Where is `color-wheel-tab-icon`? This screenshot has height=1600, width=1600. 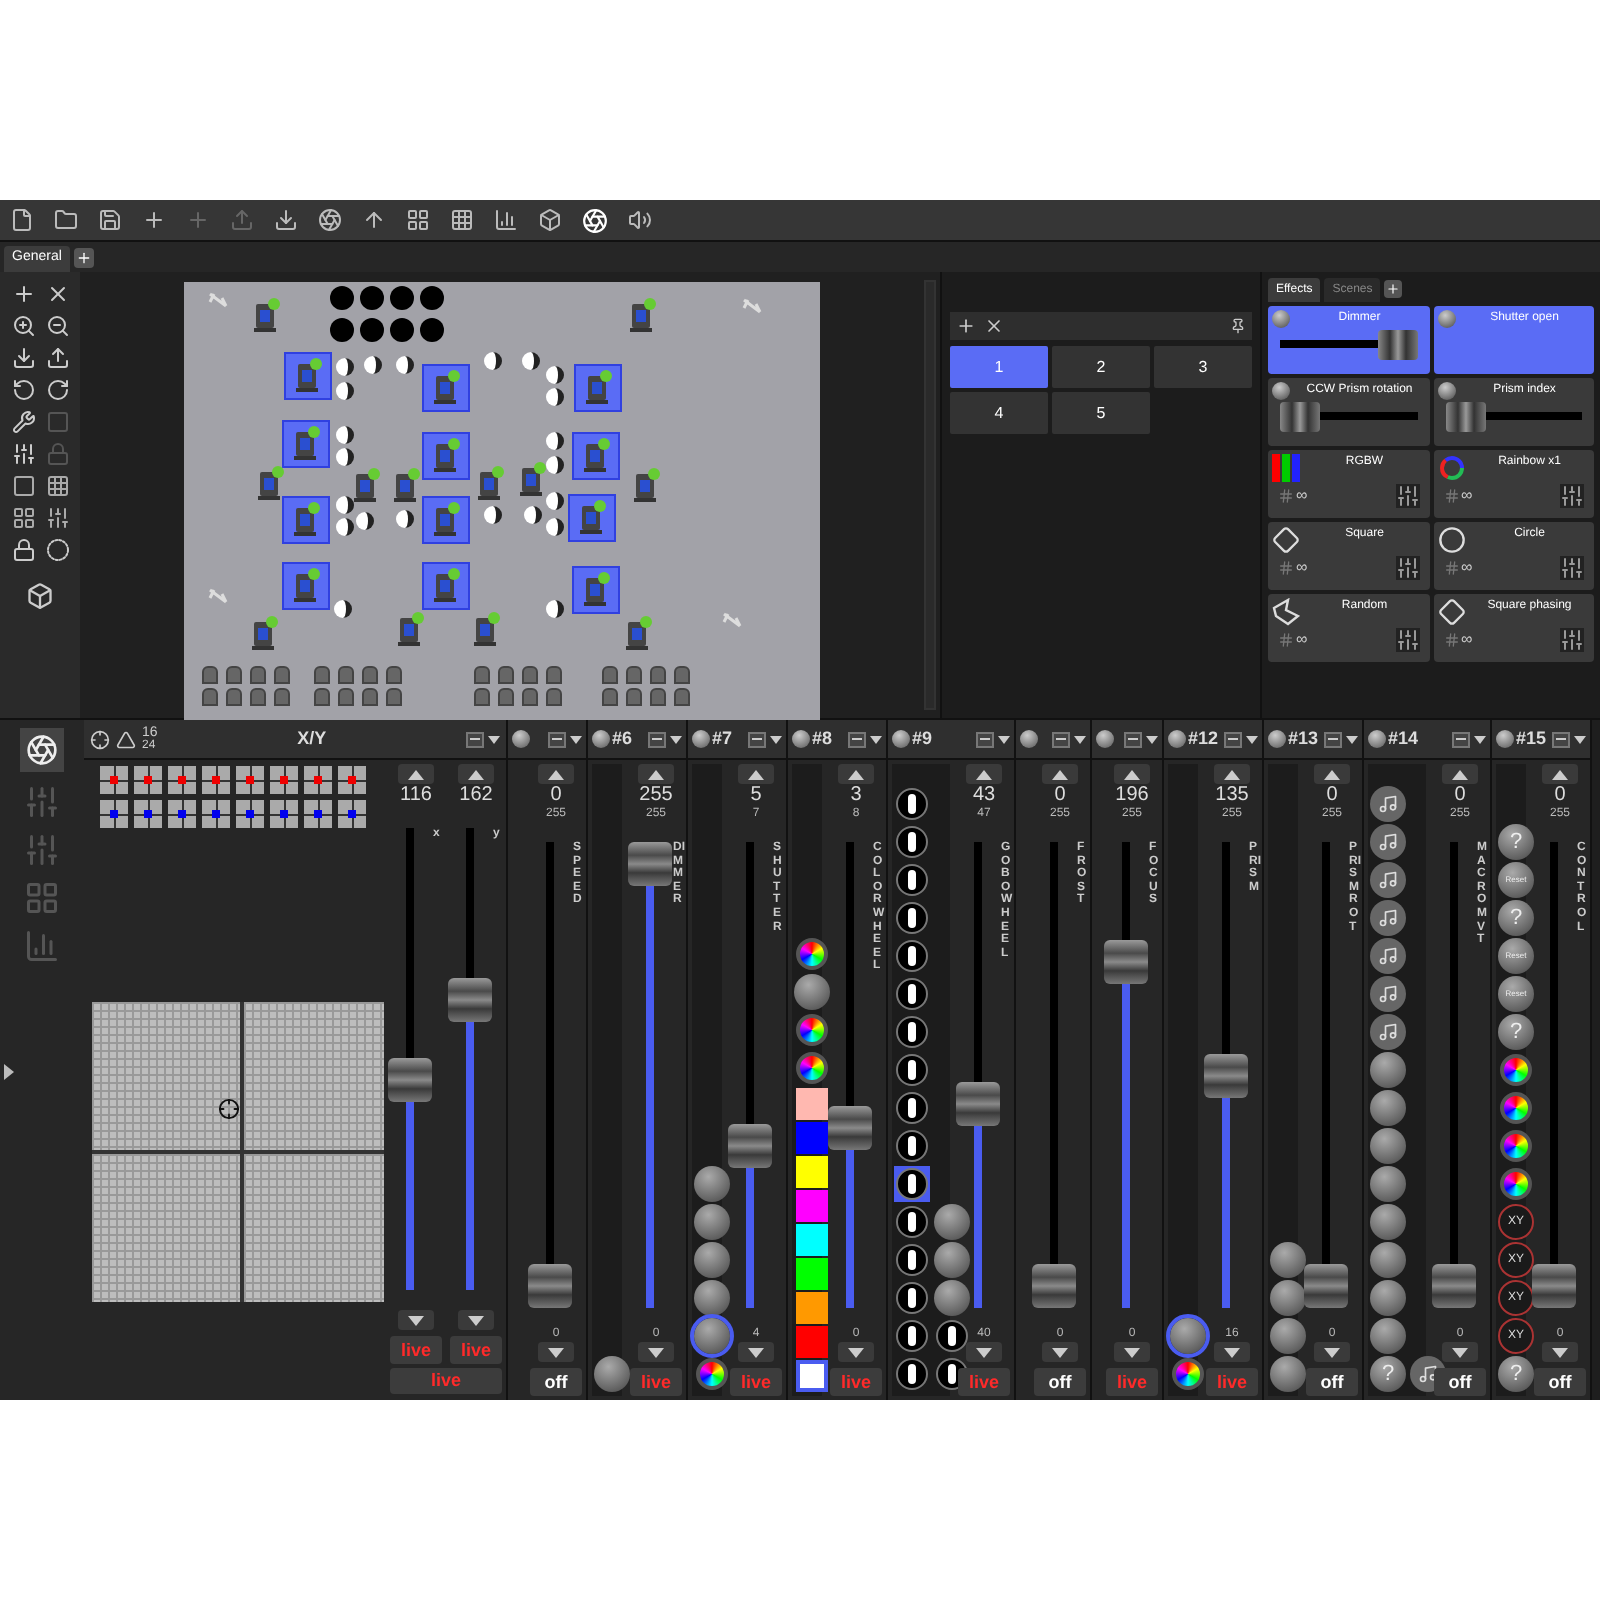 color-wheel-tab-icon is located at coordinates (42, 750).